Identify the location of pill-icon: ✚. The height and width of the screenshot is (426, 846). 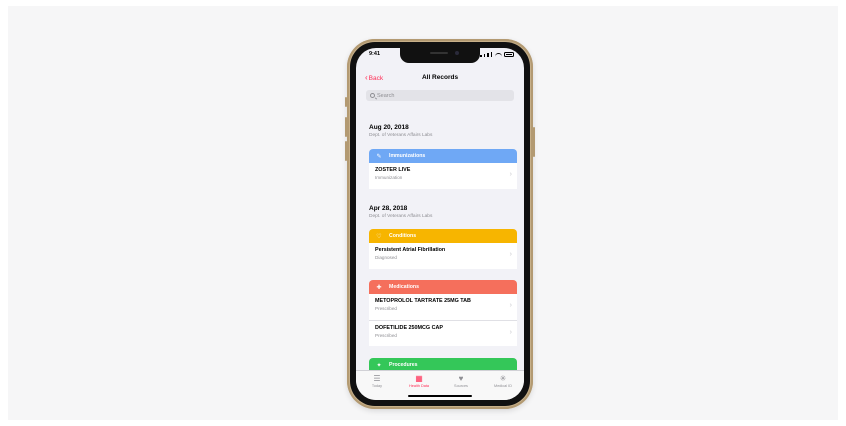
(379, 287).